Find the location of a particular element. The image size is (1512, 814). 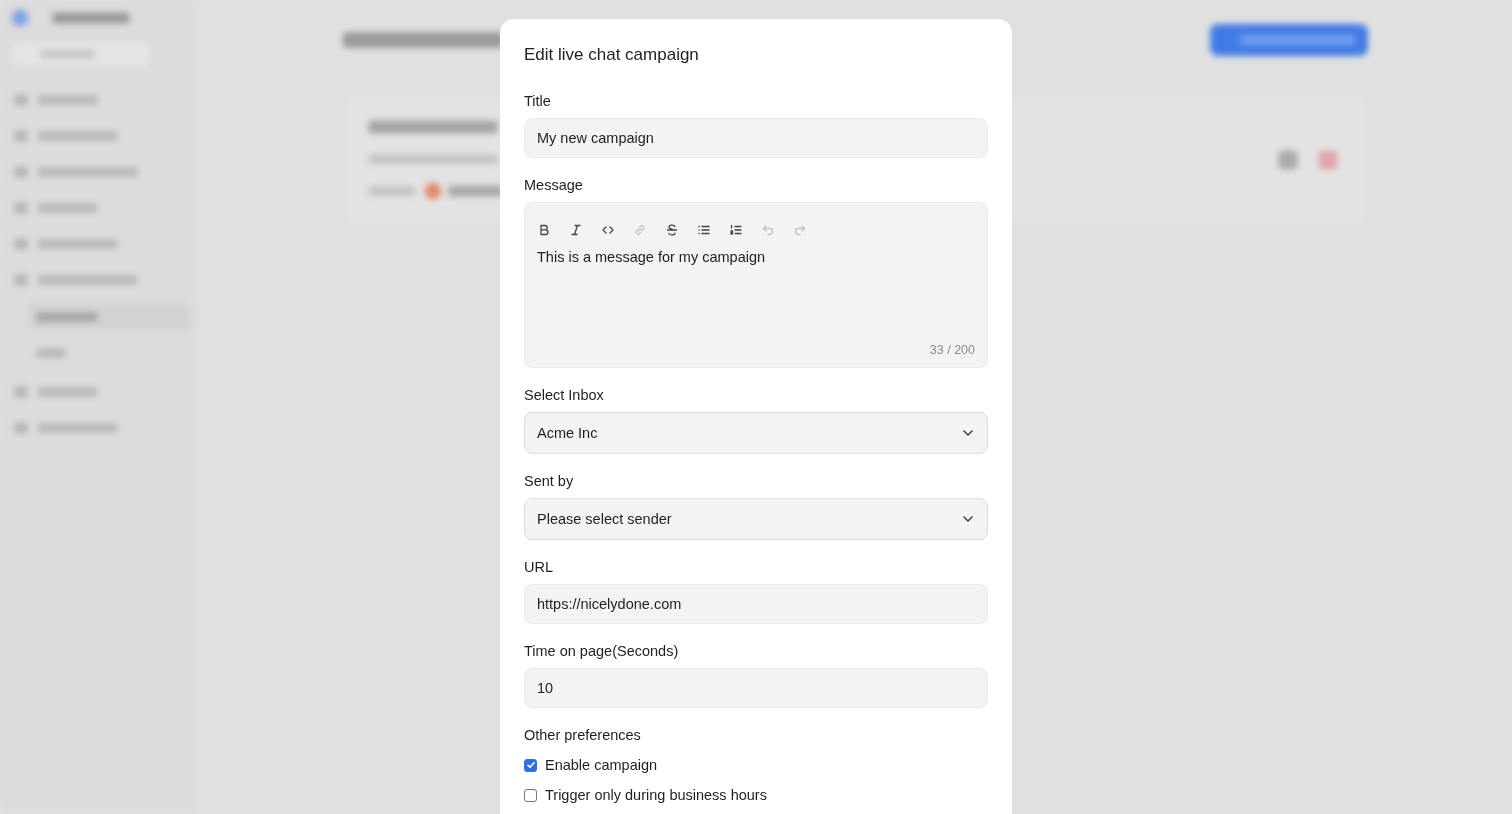

field-label: URL is located at coordinates (539, 567).